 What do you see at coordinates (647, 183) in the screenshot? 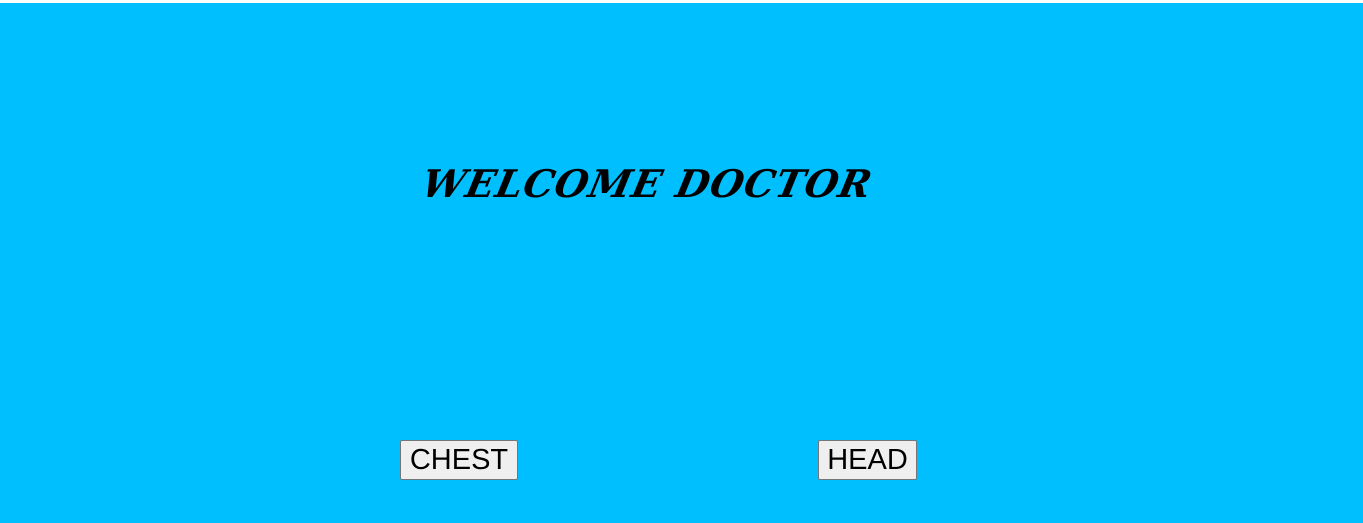
I see `page-title: WELCOME DOCTOR` at bounding box center [647, 183].